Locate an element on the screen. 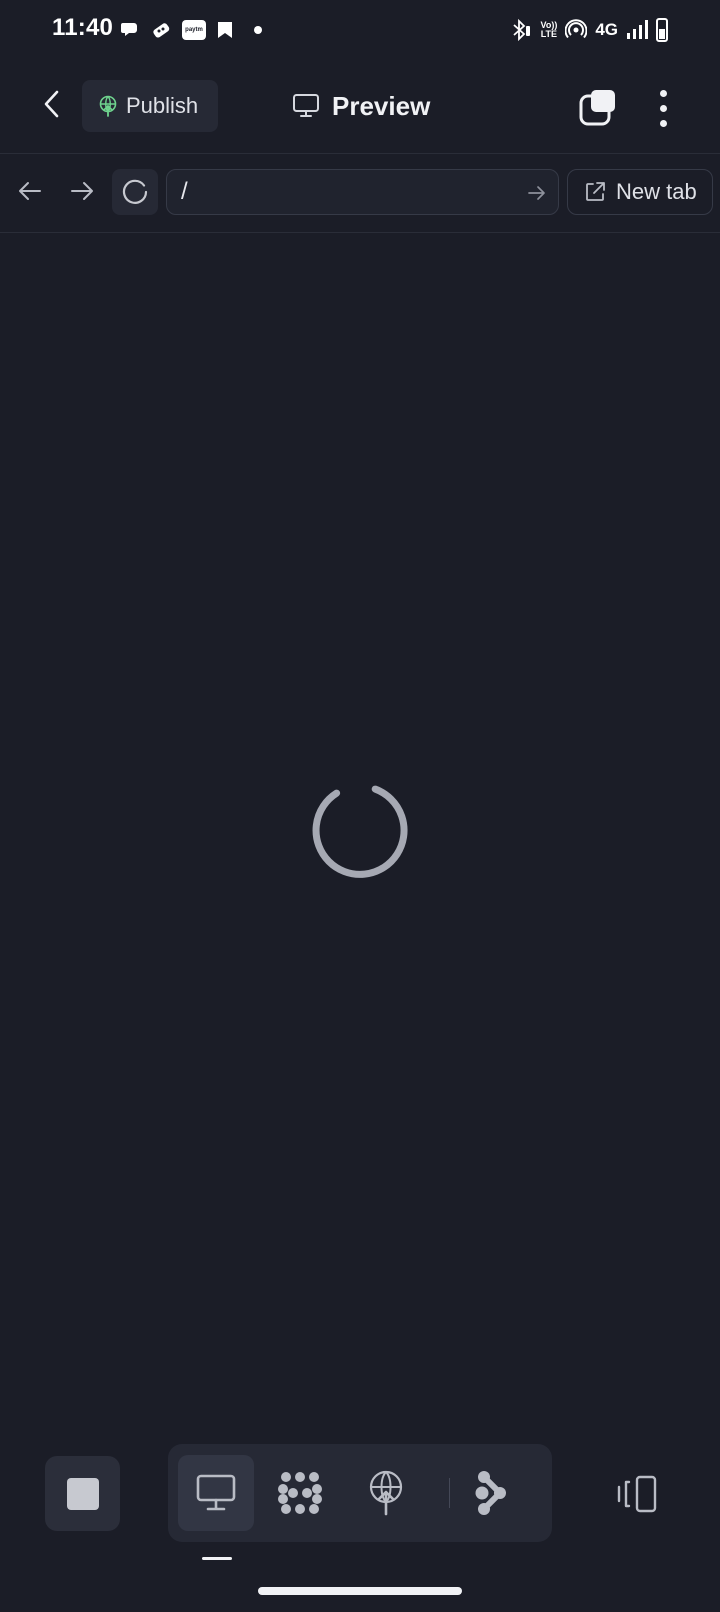 The image size is (720, 1612). browser-toolbar: New tab is located at coordinates (360, 194).